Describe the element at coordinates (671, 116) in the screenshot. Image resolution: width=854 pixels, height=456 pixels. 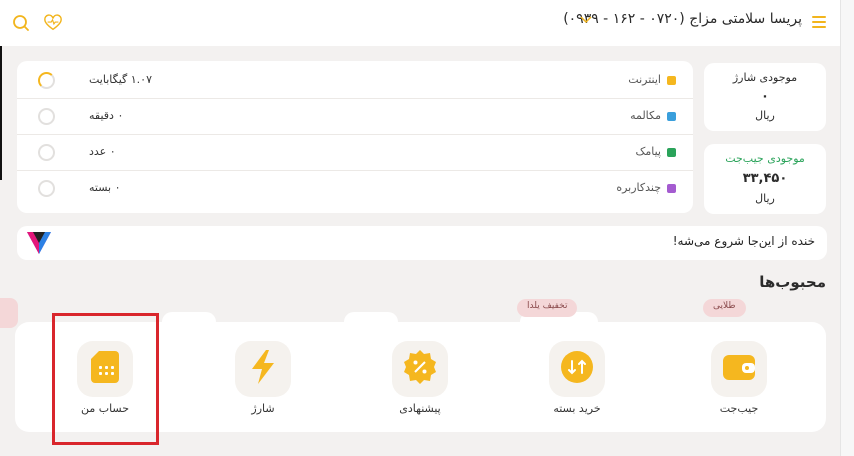
I see `calls-color-dot` at that location.